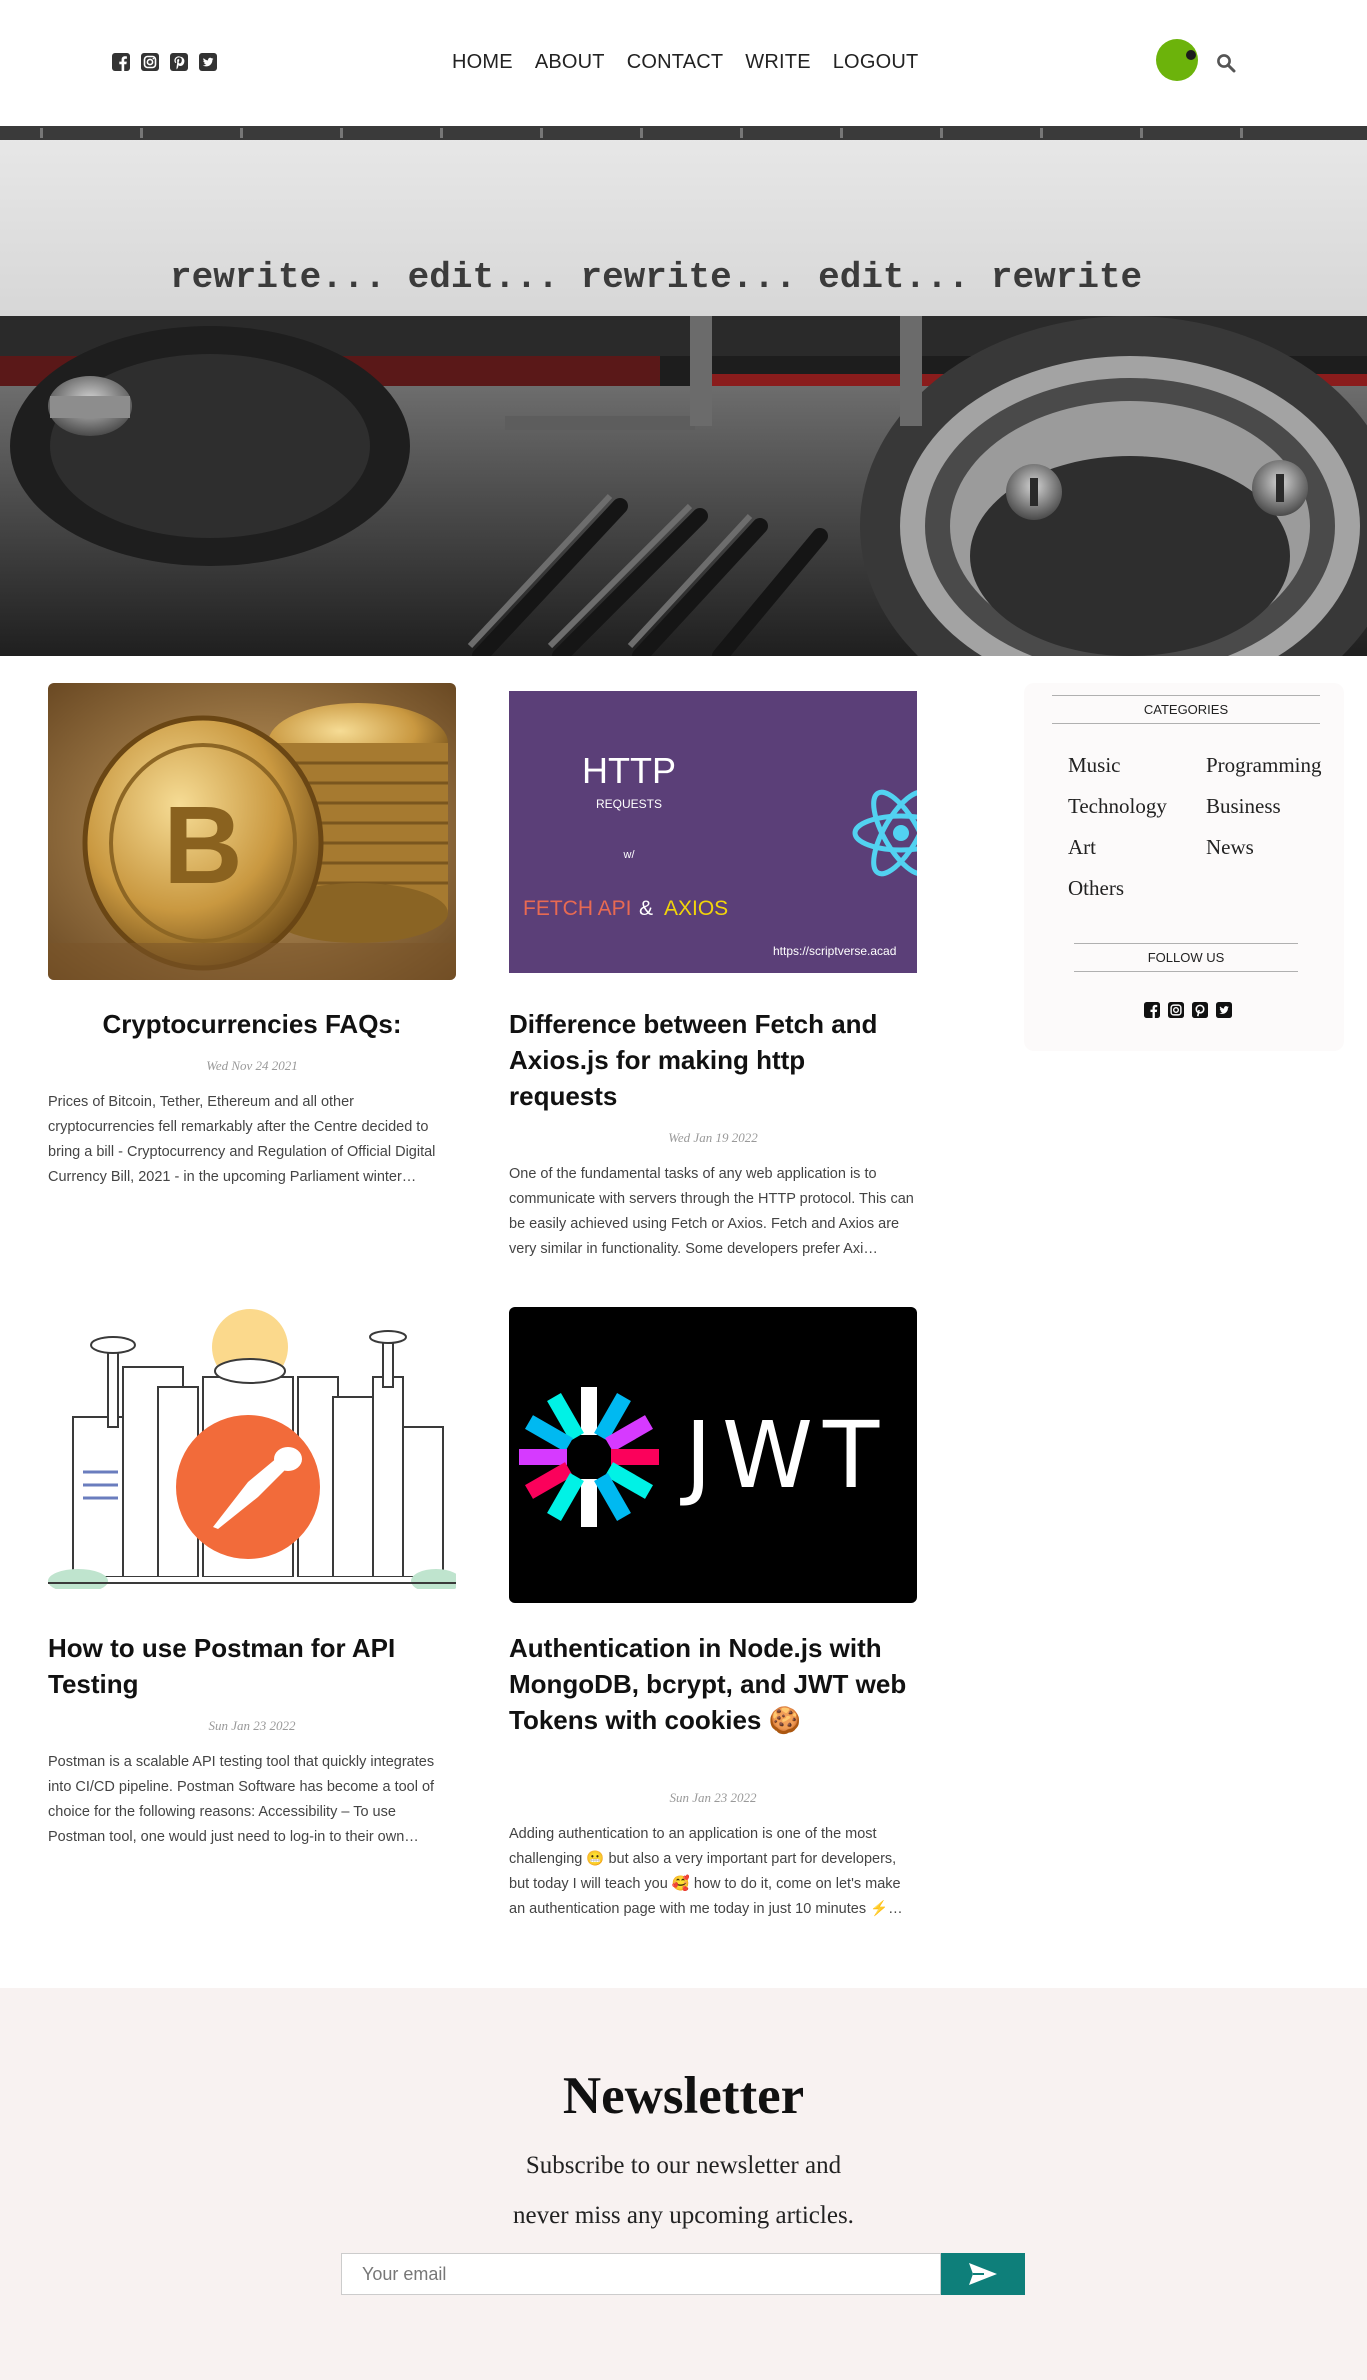 The image size is (1367, 2380). Describe the element at coordinates (641, 2274) in the screenshot. I see `newsletter-email-input` at that location.